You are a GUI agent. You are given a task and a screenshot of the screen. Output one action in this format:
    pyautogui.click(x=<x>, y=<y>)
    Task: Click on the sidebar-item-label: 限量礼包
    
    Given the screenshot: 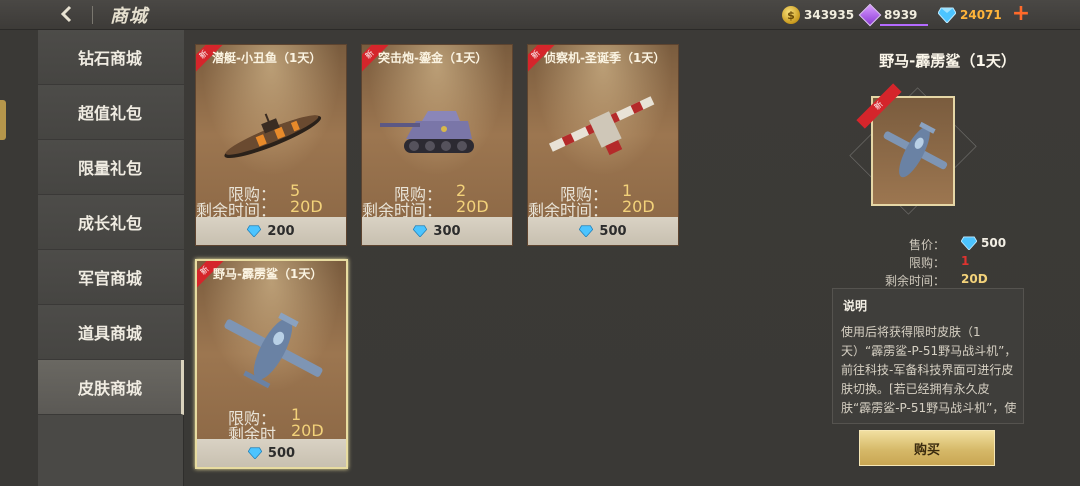 What is the action you would take?
    pyautogui.click(x=110, y=168)
    